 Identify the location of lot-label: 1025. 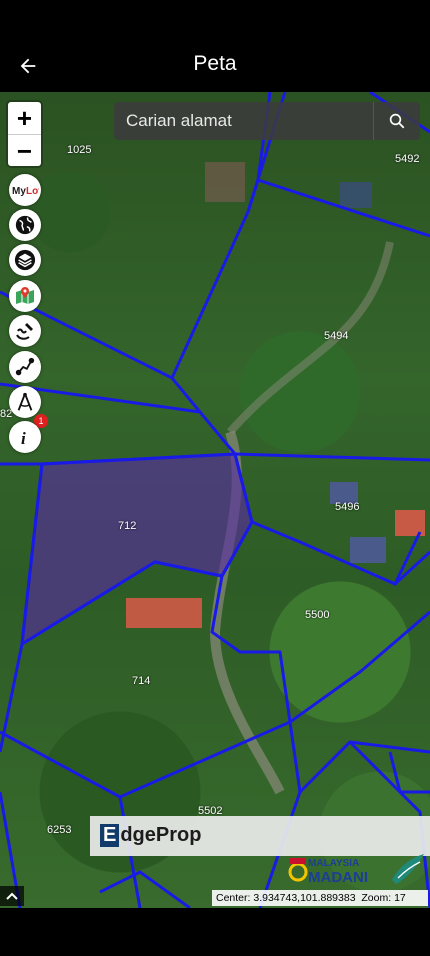
(79, 150).